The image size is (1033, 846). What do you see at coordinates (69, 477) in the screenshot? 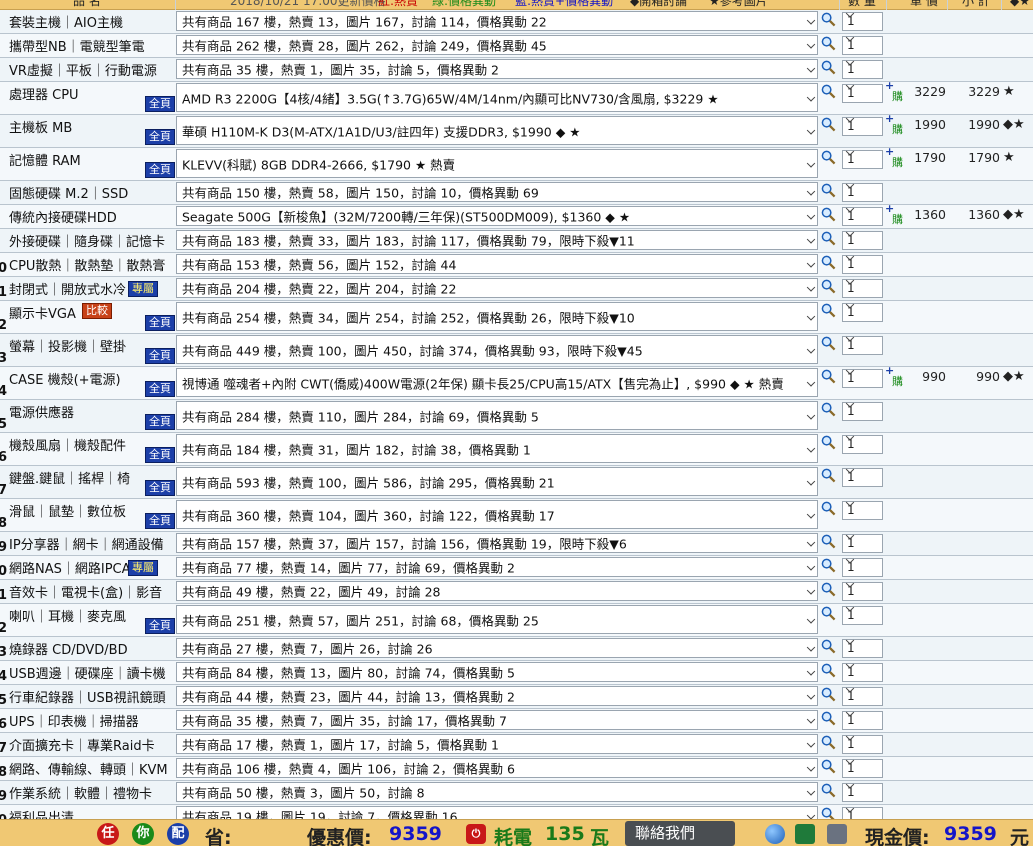
I see `category-label: 鍵盤.鍵鼠｜搖桿｜椅` at bounding box center [69, 477].